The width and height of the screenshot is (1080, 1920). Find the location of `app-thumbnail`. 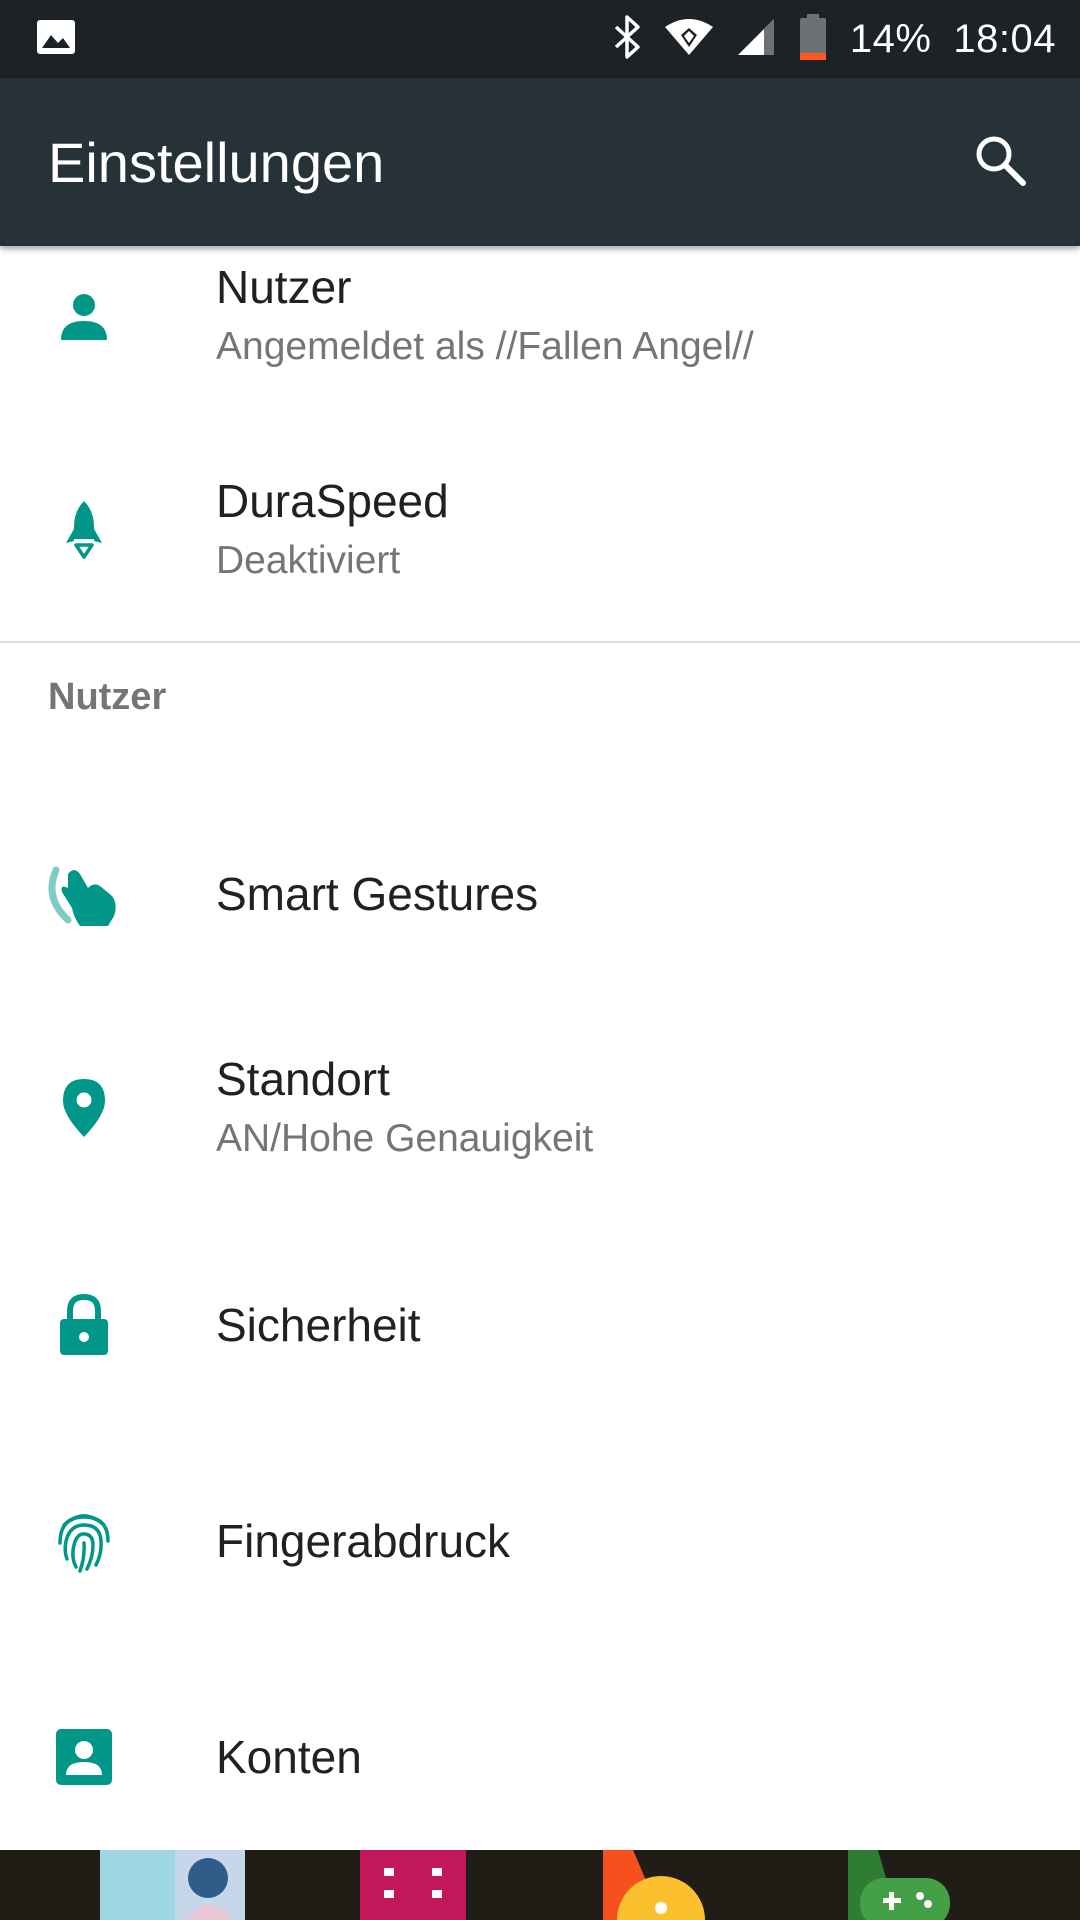

app-thumbnail is located at coordinates (172, 1885).